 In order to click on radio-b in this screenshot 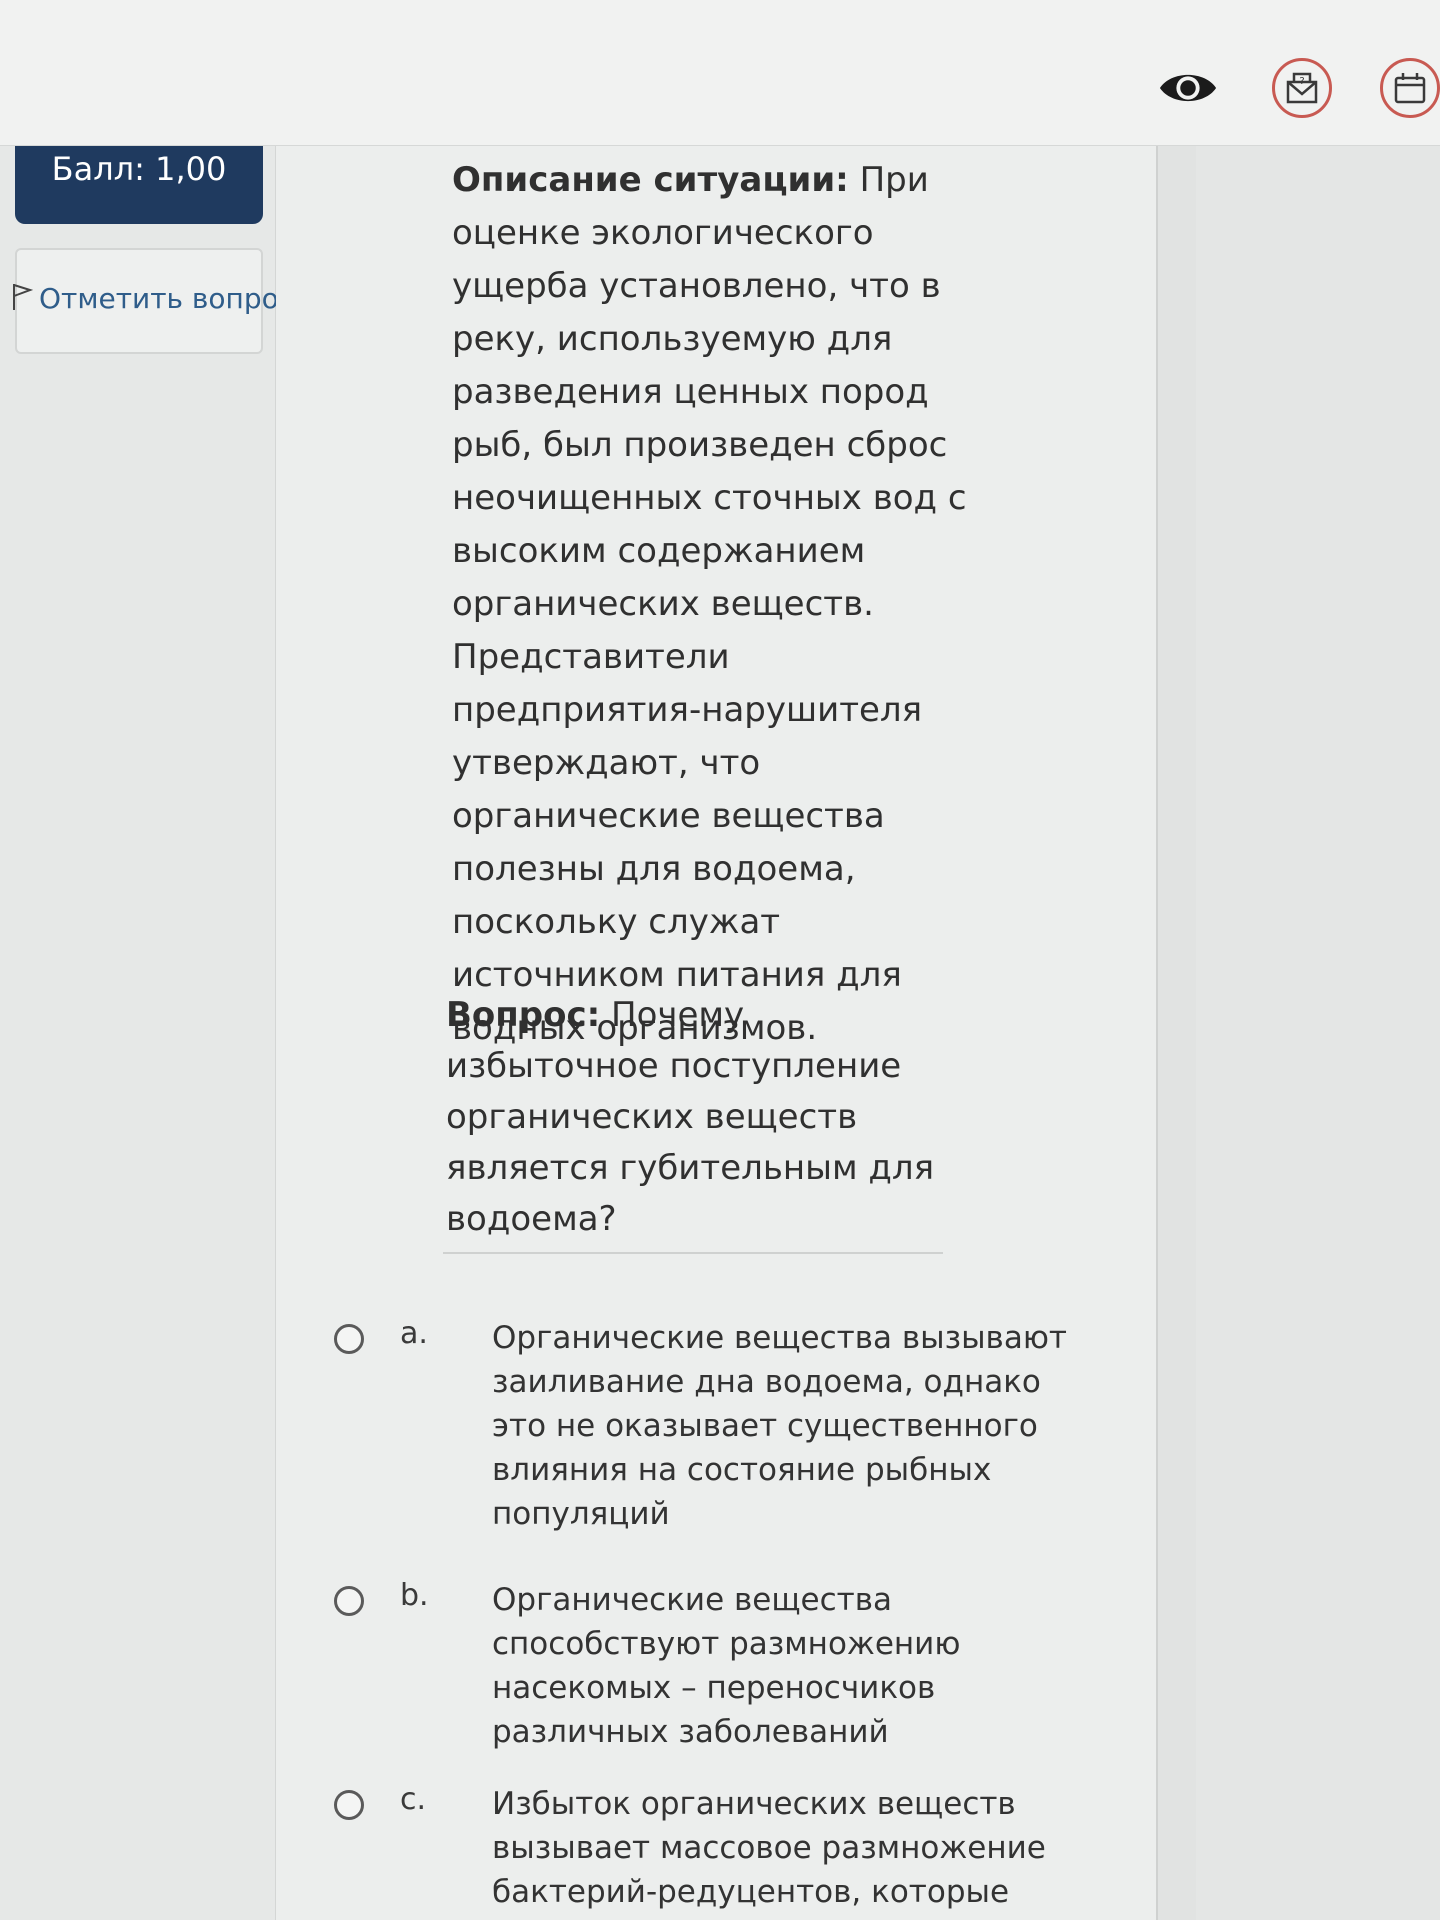, I will do `click(349, 1601)`.